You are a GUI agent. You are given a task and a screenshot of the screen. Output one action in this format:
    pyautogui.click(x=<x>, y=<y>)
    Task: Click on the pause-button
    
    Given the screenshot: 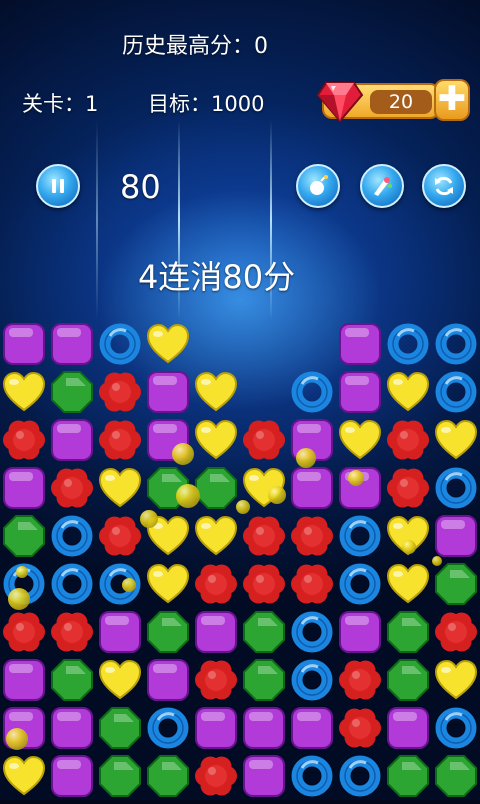 What is the action you would take?
    pyautogui.click(x=58, y=186)
    